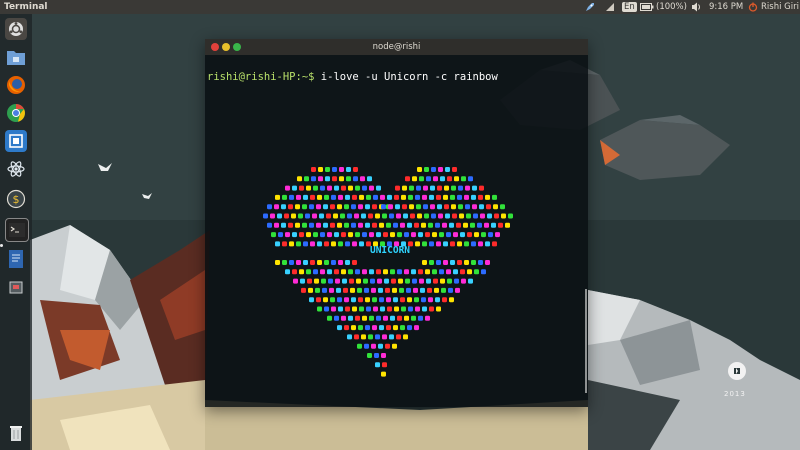 The image size is (800, 450). What do you see at coordinates (16, 141) in the screenshot?
I see `terminal-app-icon` at bounding box center [16, 141].